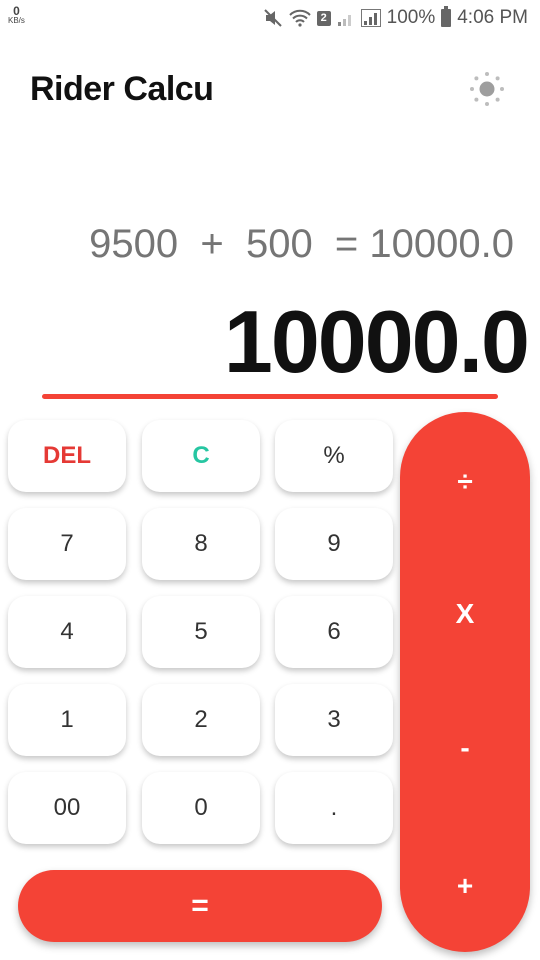 This screenshot has width=540, height=960. What do you see at coordinates (465, 748) in the screenshot?
I see `subtract-button: -` at bounding box center [465, 748].